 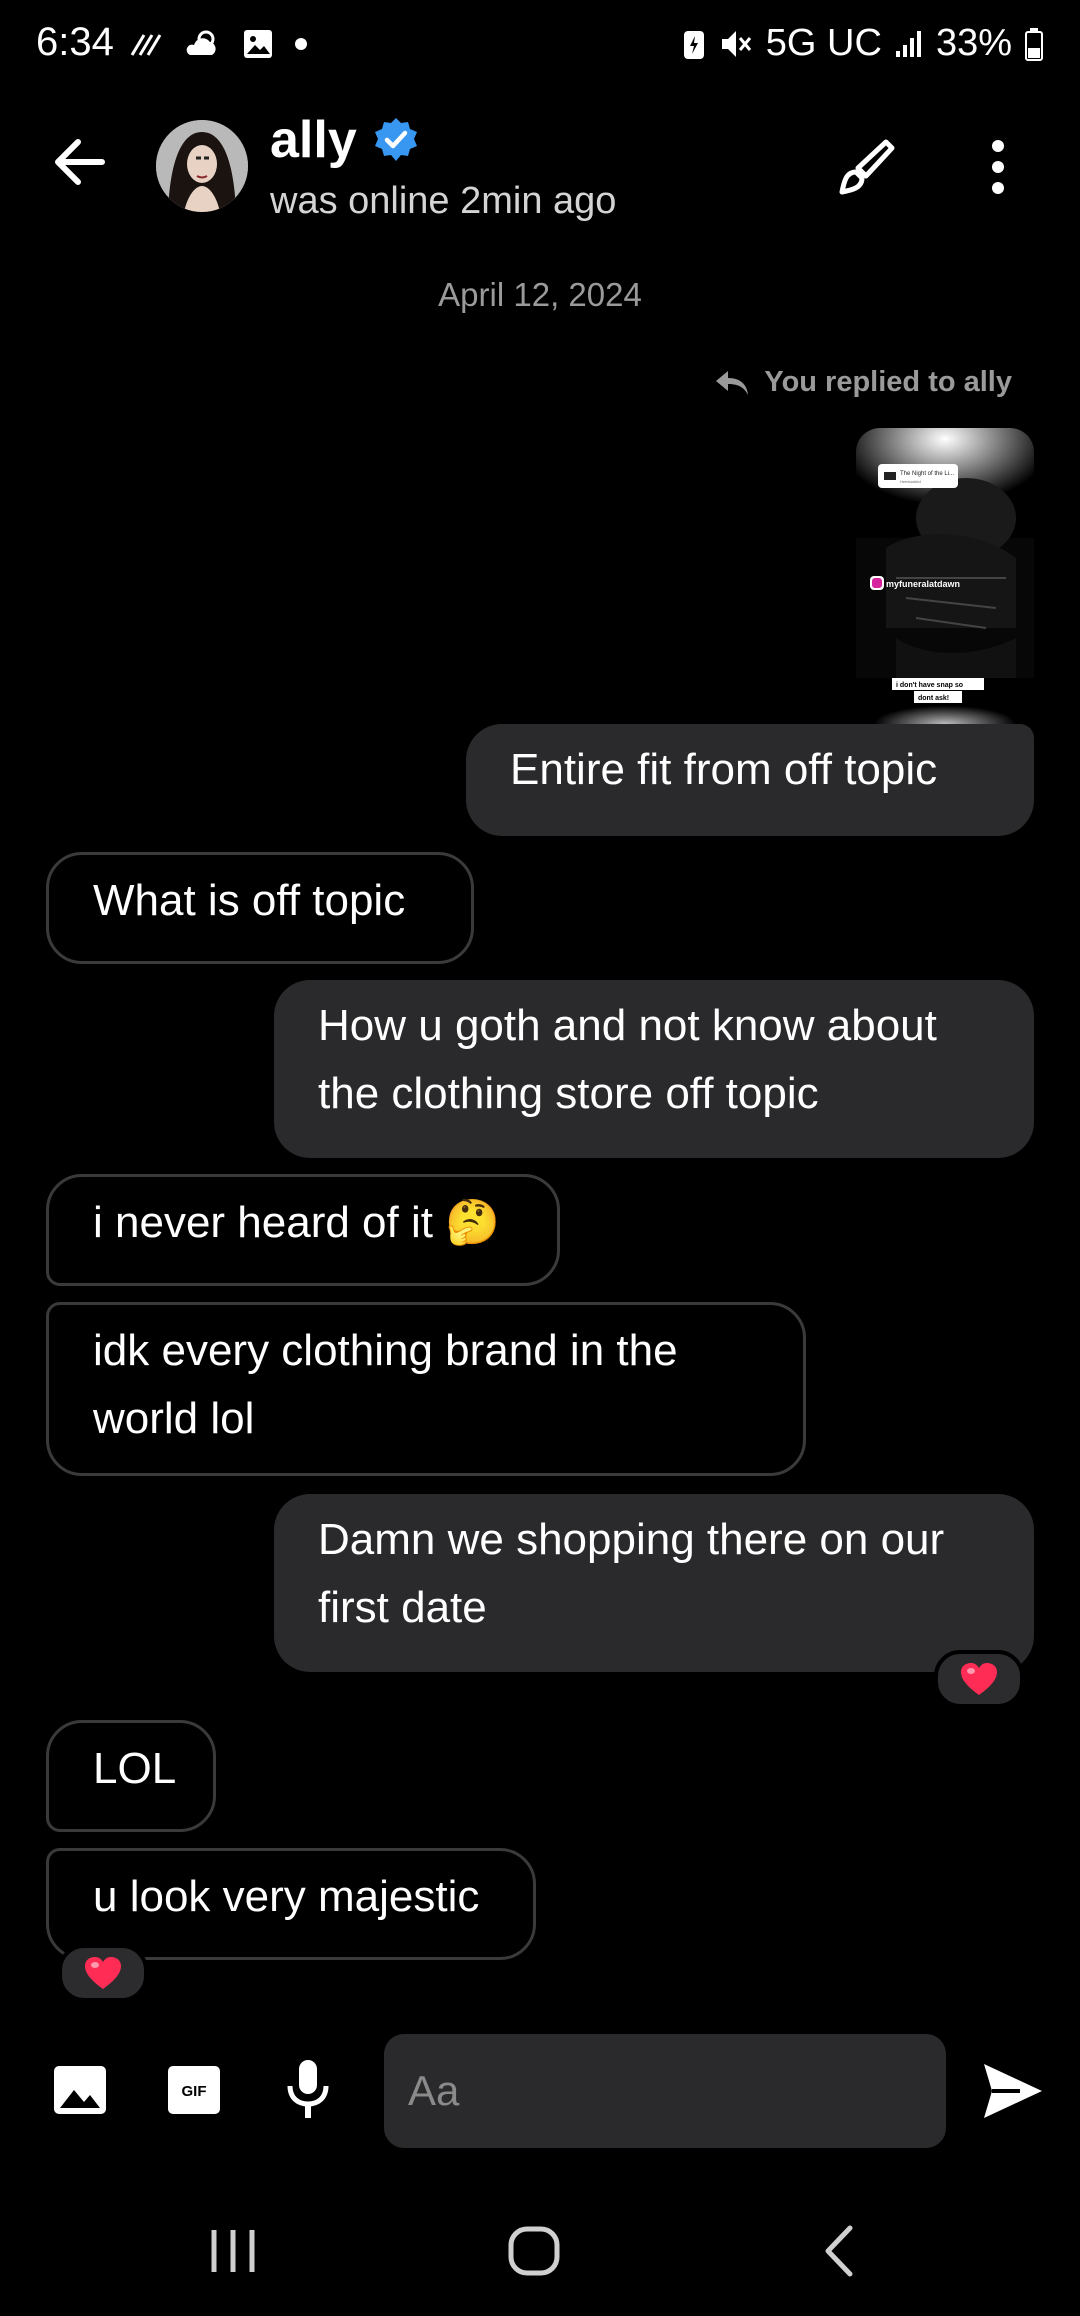 What do you see at coordinates (313, 140) in the screenshot?
I see `contact-name: ally` at bounding box center [313, 140].